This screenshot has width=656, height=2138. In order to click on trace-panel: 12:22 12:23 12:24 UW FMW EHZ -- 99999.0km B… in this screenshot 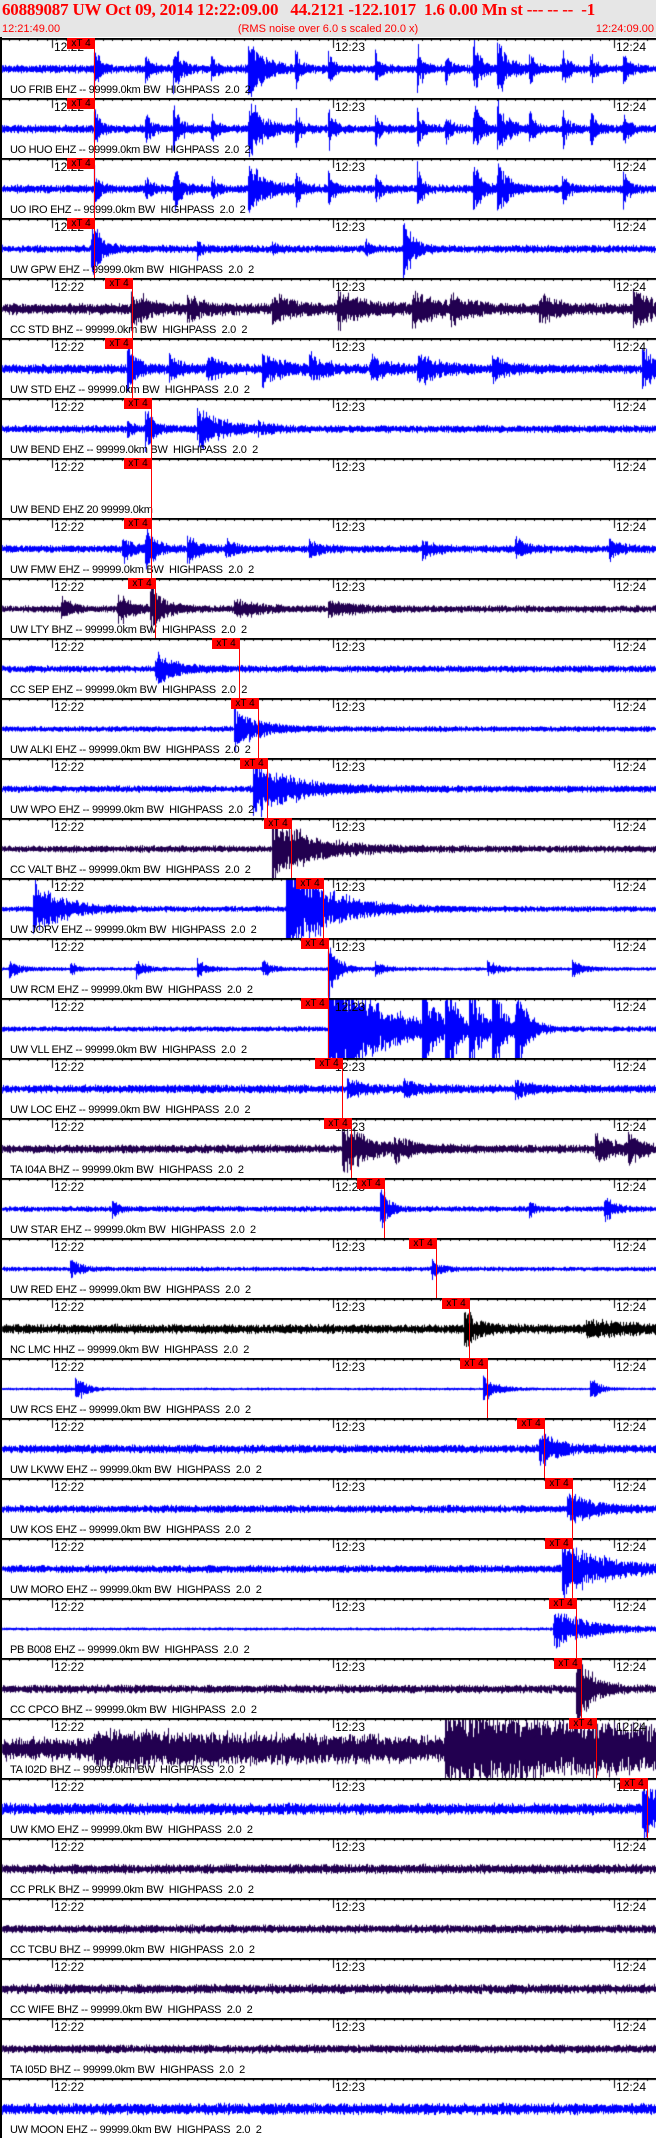, I will do `click(328, 548)`.